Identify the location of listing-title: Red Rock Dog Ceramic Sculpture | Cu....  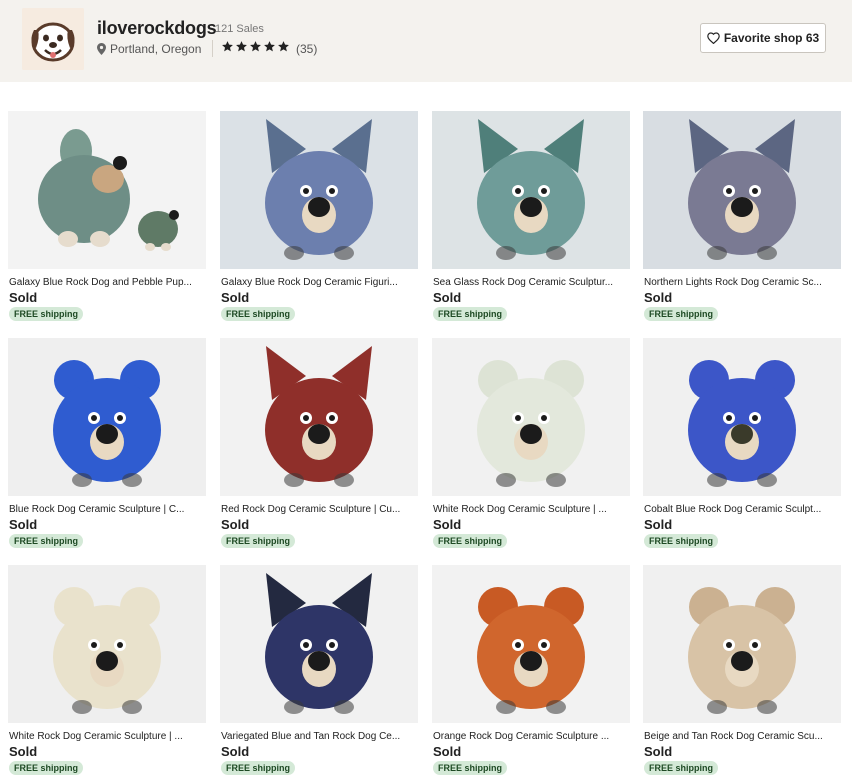
(319, 509).